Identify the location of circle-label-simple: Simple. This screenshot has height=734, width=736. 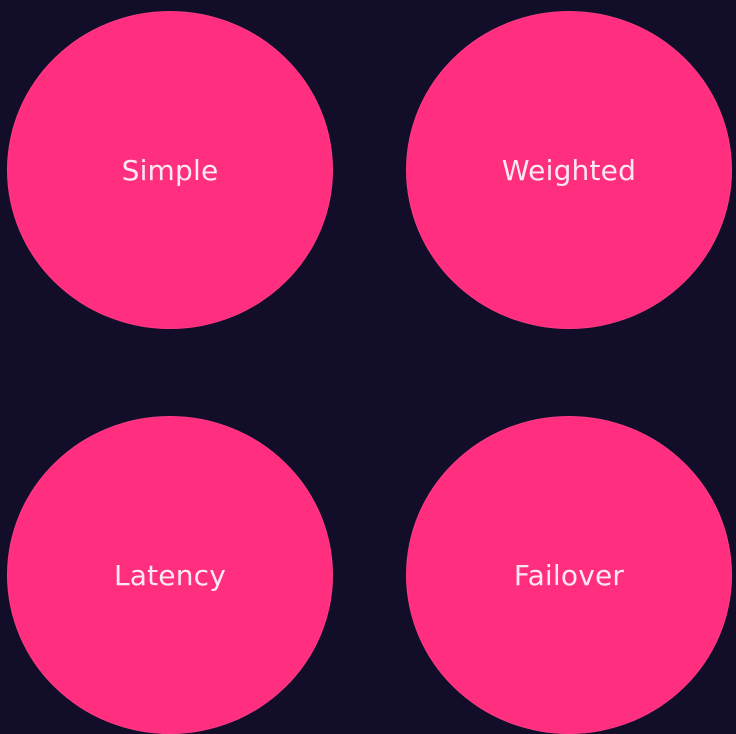
(170, 170).